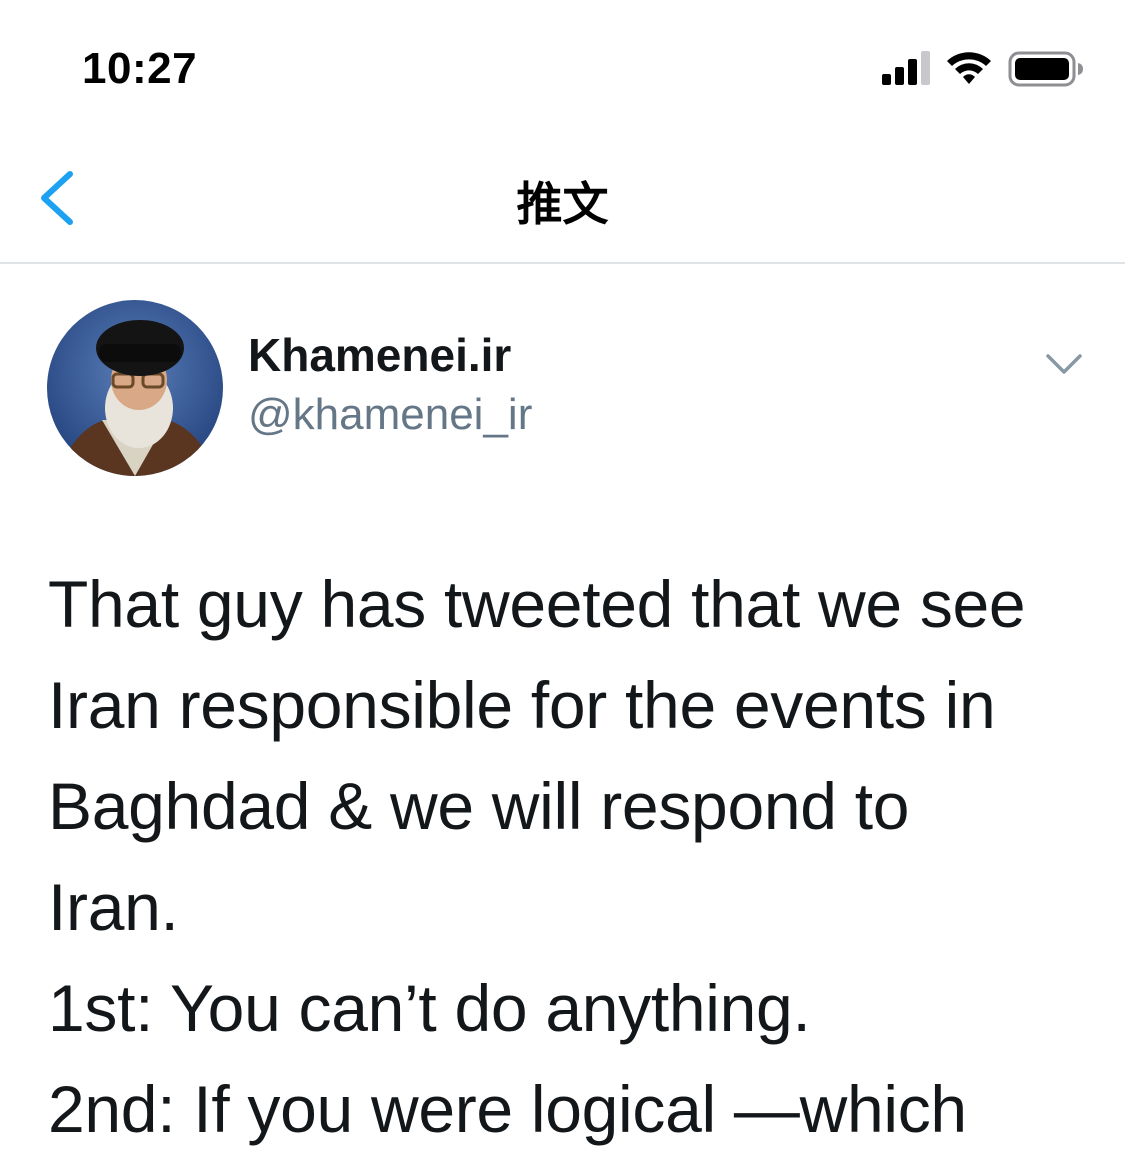 The width and height of the screenshot is (1125, 1160). I want to click on navigation-bar: 推文, so click(562, 197).